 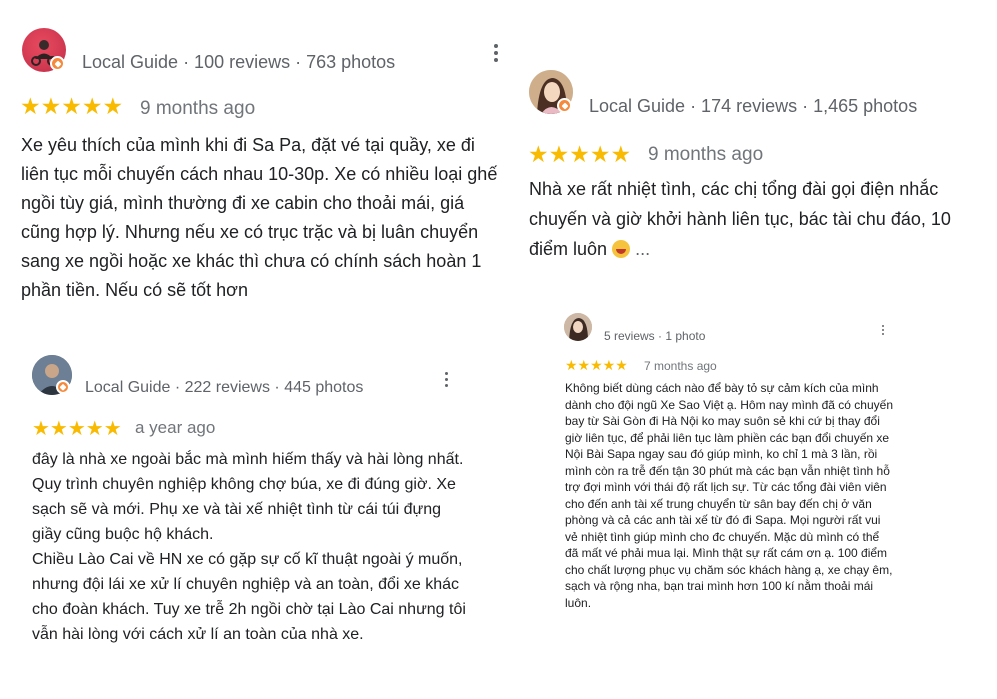 I want to click on review-date: 7 months ago, so click(x=680, y=366).